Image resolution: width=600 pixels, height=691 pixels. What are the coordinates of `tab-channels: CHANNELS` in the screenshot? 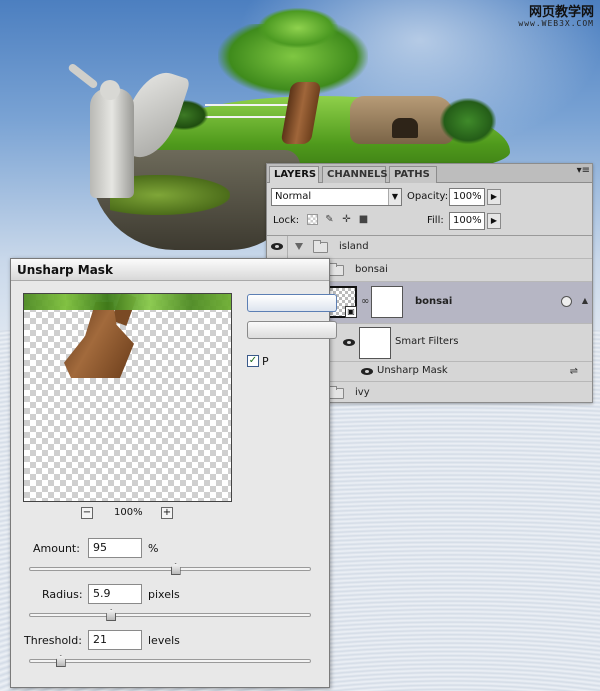 It's located at (355, 174).